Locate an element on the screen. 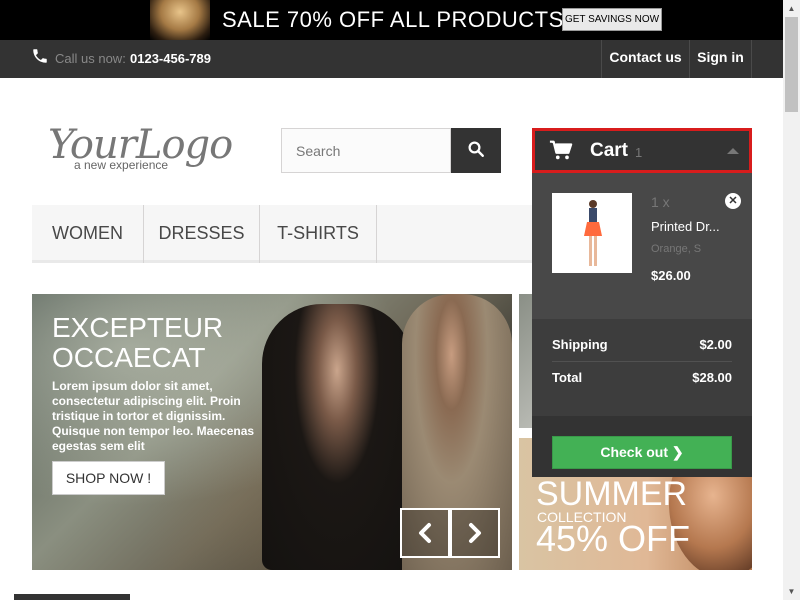 The width and height of the screenshot is (800, 600). menu-item-dresses: DRESSES is located at coordinates (202, 234).